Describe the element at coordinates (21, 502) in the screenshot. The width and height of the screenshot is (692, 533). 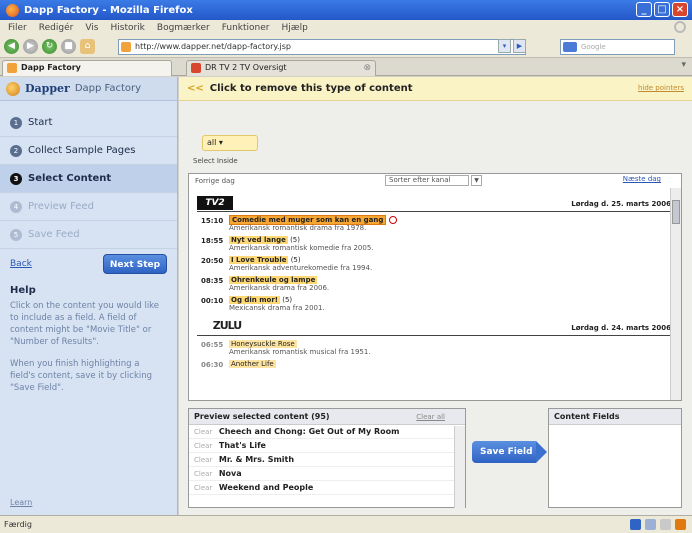
I see `learn-more-link: Learn` at that location.